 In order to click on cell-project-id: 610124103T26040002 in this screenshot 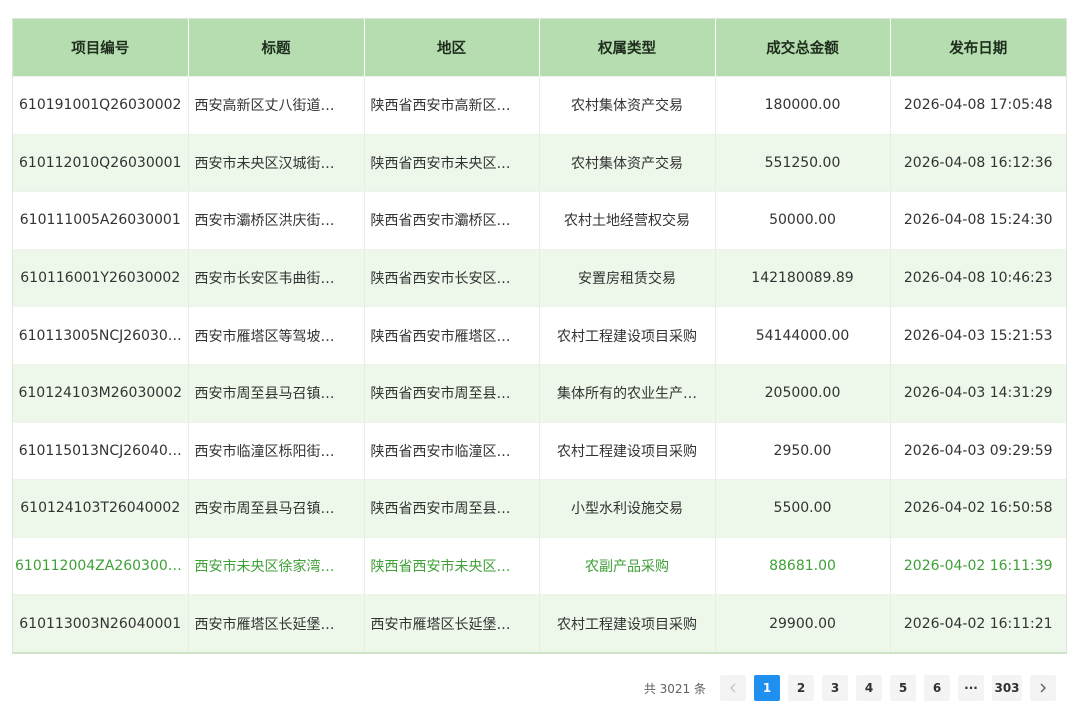, I will do `click(101, 508)`.